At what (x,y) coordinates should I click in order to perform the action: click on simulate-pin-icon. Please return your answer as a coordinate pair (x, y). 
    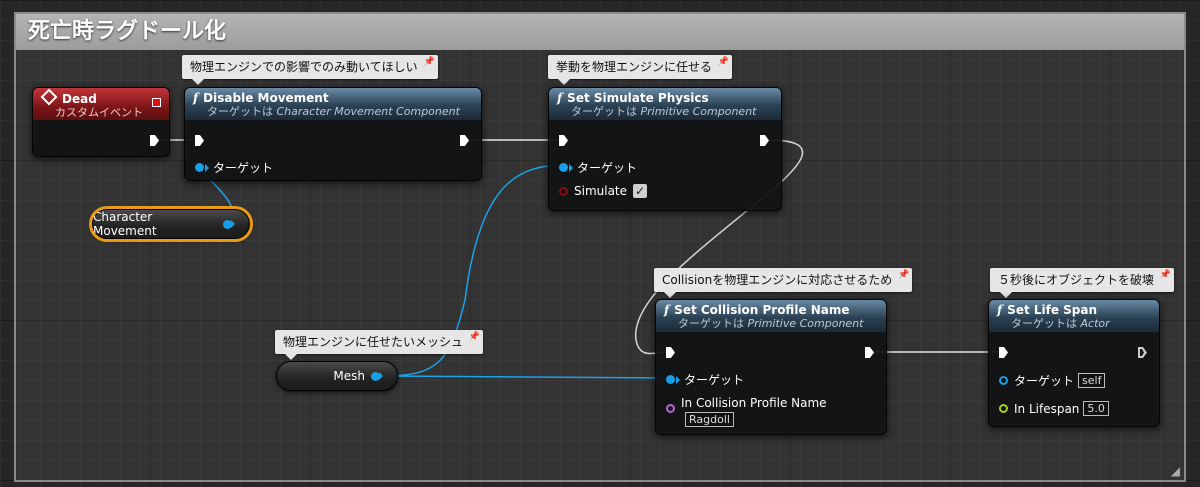
    Looking at the image, I should click on (563, 191).